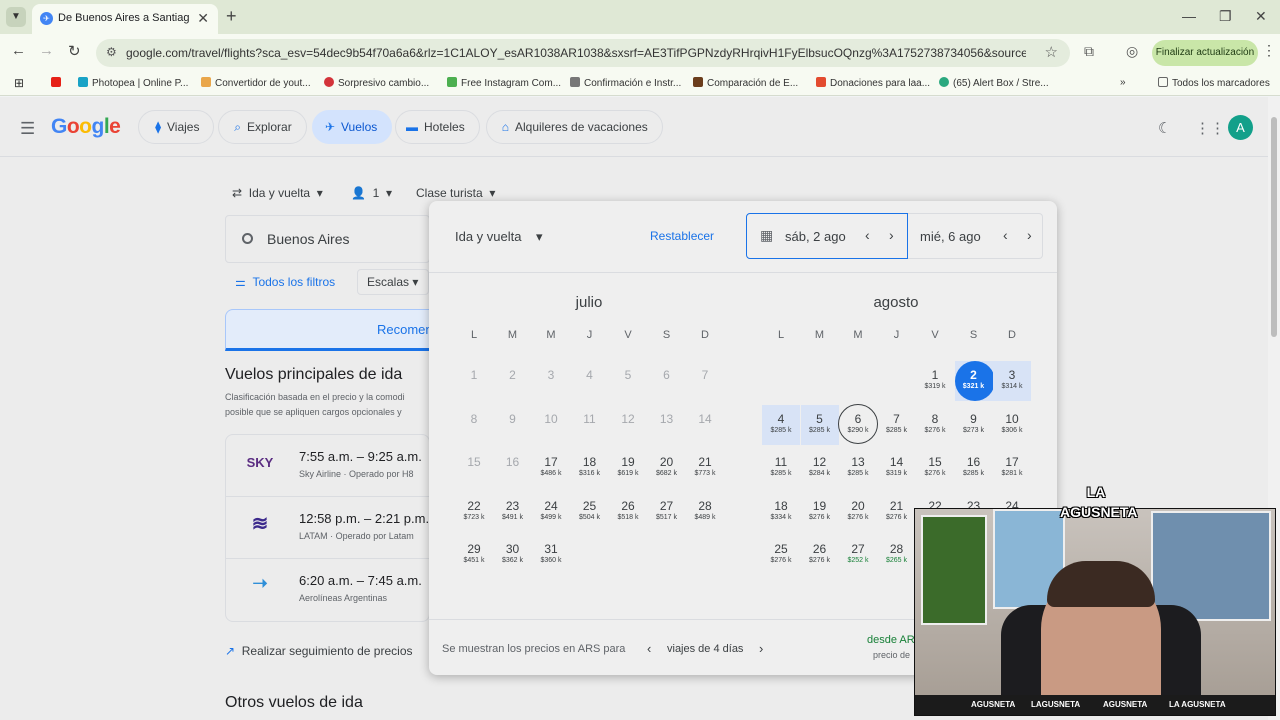 This screenshot has height=720, width=1280. I want to click on calendar-day: 8 $276 k, so click(935, 425).